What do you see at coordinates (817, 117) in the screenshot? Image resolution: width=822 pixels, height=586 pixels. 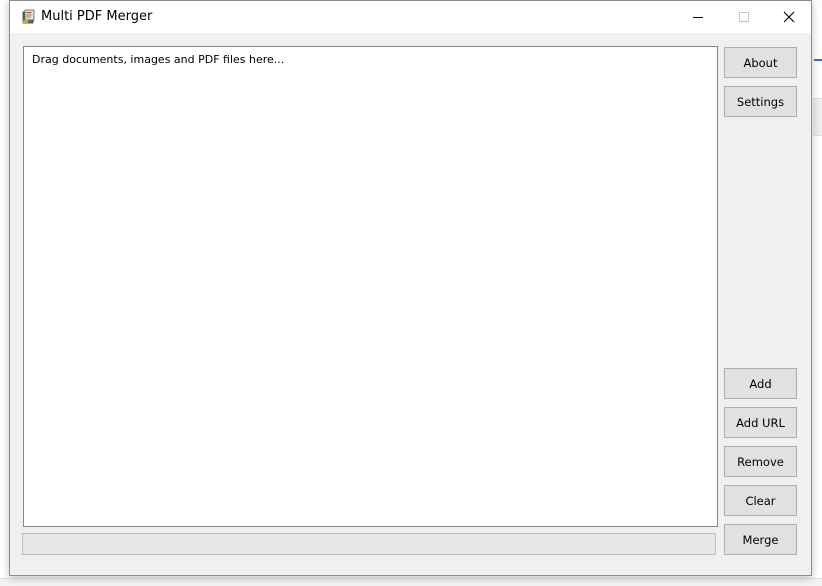 I see `background-window-edge` at bounding box center [817, 117].